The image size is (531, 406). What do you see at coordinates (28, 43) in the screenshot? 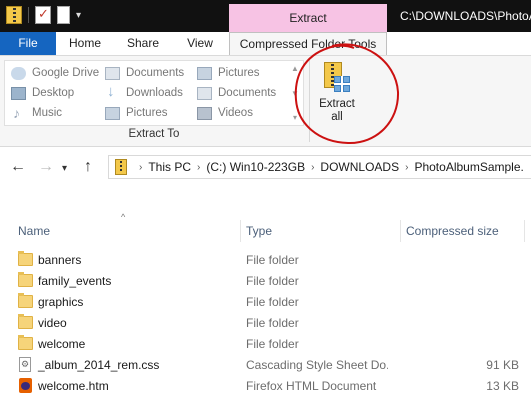
I see `tab-file: File` at bounding box center [28, 43].